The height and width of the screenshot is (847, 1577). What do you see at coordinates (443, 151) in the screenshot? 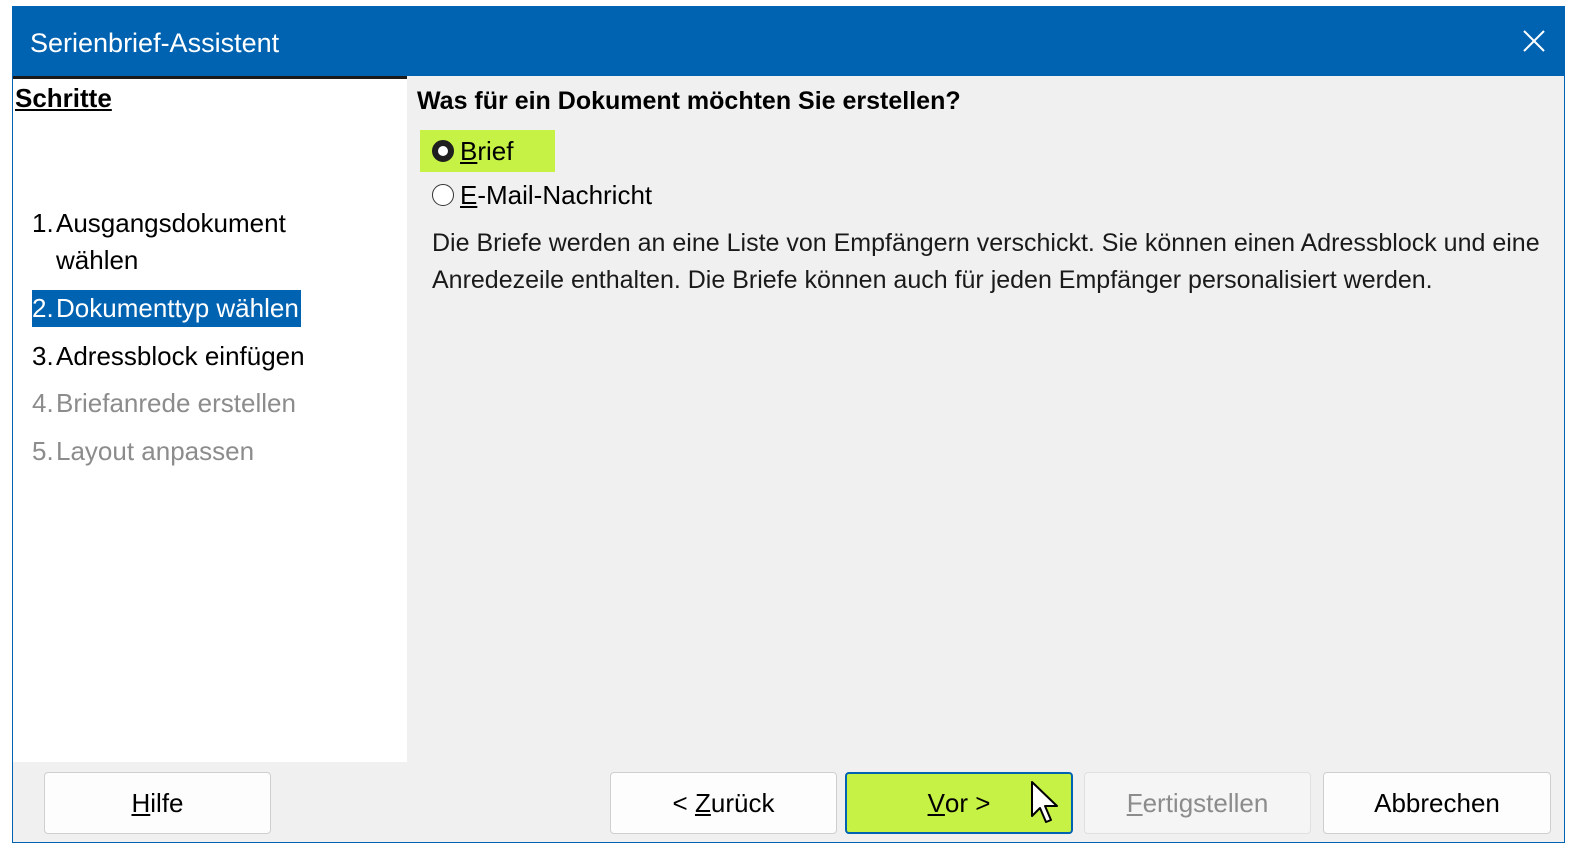
I see `radio-checked-icon` at bounding box center [443, 151].